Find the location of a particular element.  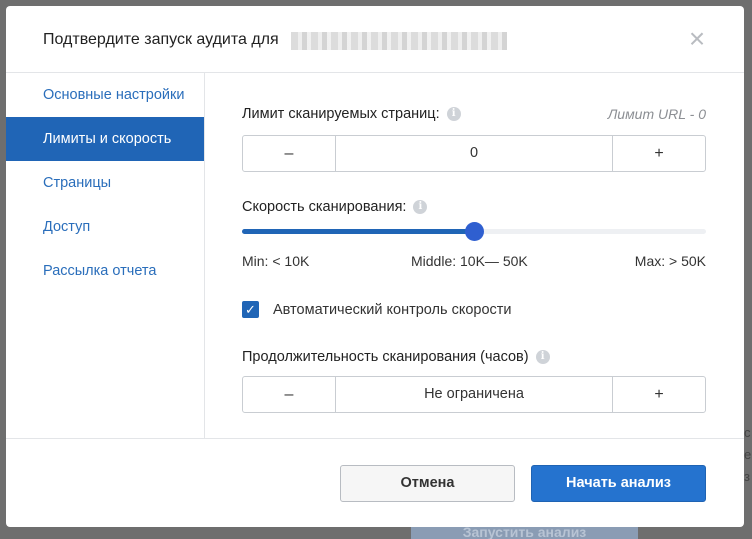

page-limit-value: 0 is located at coordinates (474, 153).